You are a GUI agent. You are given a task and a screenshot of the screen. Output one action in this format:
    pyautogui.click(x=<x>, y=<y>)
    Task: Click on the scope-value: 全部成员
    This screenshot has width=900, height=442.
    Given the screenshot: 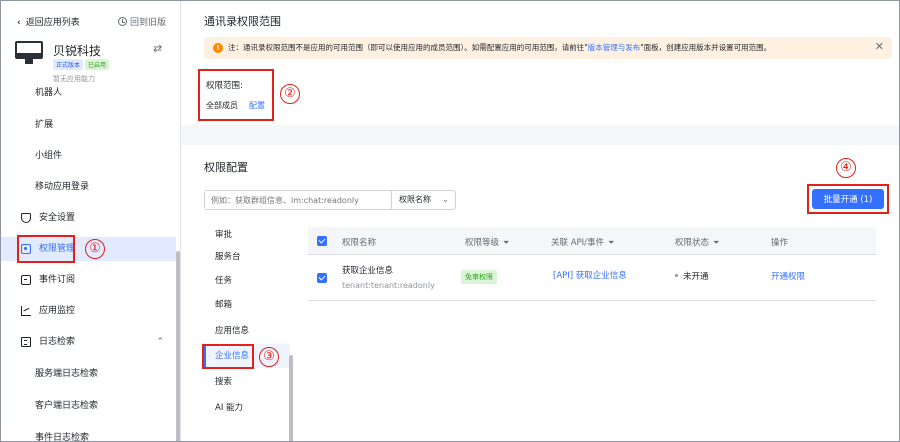 What is the action you would take?
    pyautogui.click(x=222, y=105)
    